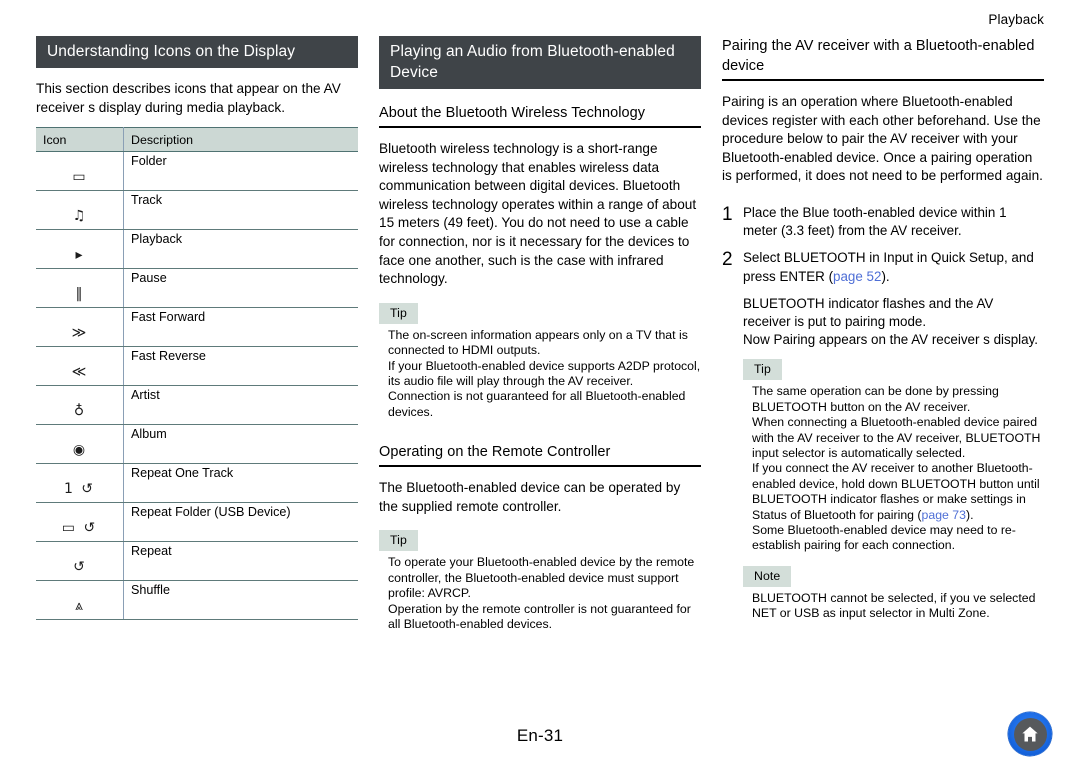  What do you see at coordinates (883, 370) in the screenshot?
I see `tip-badge-wrap-3: Tip` at bounding box center [883, 370].